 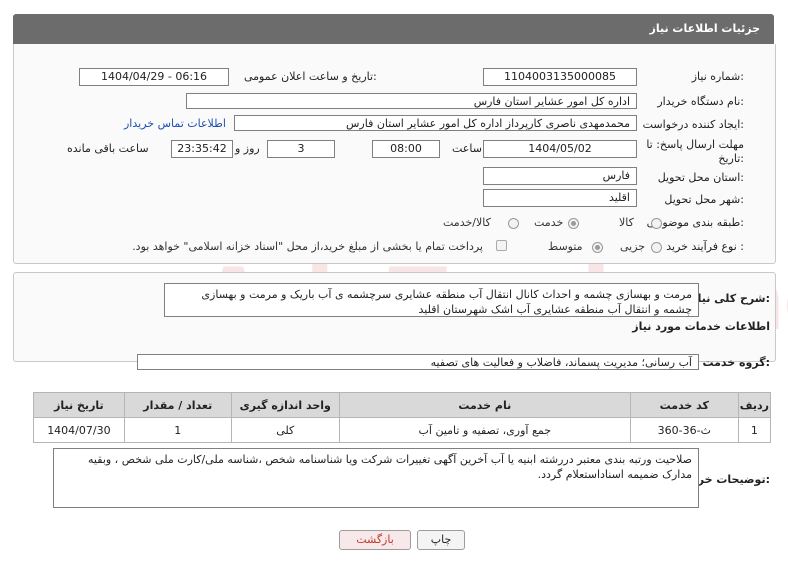 What do you see at coordinates (310, 76) in the screenshot?
I see `announce-label: تاریخ و ساعت اعلان عمومی:` at bounding box center [310, 76].